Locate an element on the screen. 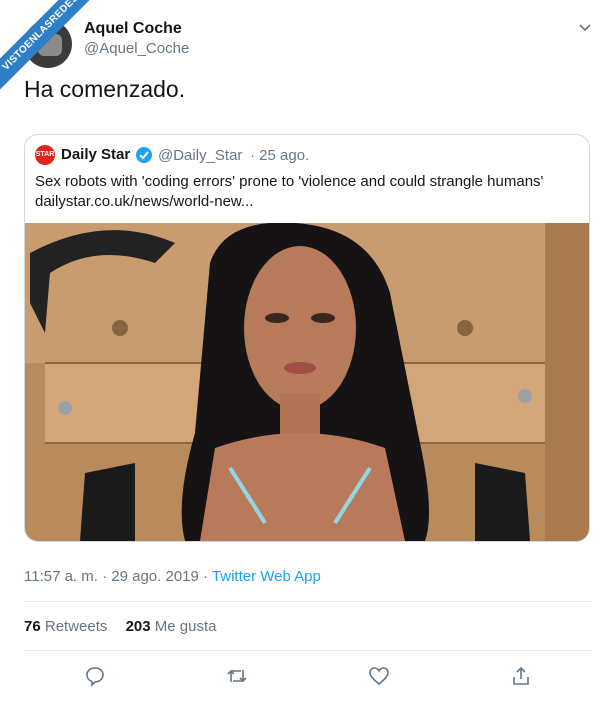 This screenshot has height=710, width=616. quote-date: · 25 ago. is located at coordinates (280, 155).